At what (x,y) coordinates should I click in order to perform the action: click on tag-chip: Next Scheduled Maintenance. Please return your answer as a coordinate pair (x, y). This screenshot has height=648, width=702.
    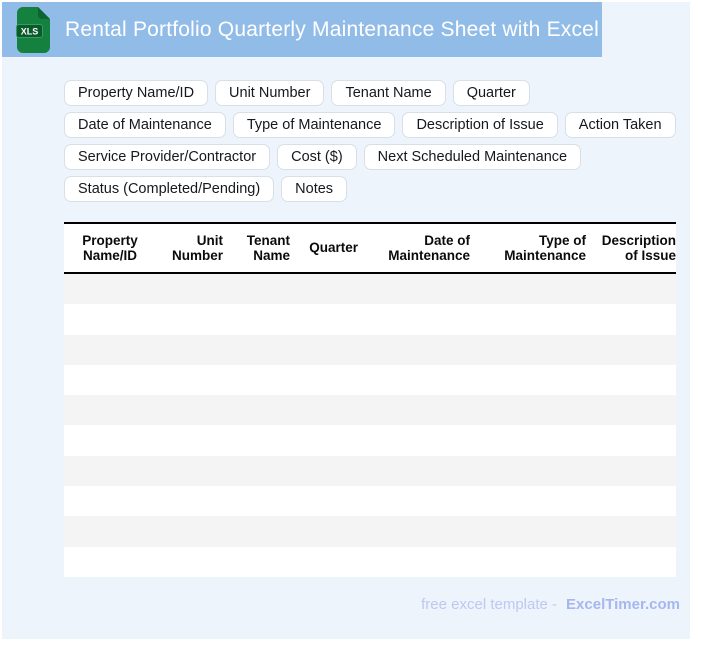
    Looking at the image, I should click on (472, 157).